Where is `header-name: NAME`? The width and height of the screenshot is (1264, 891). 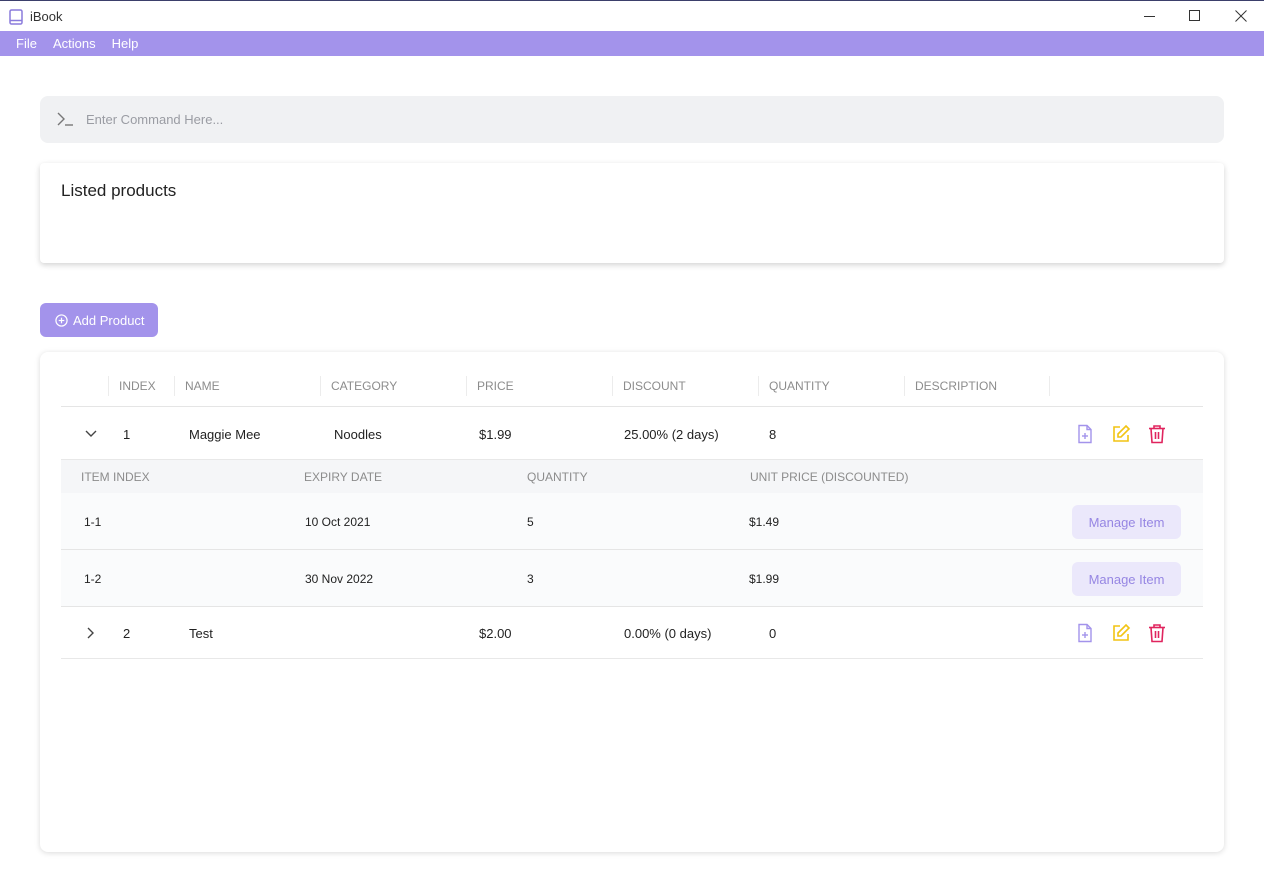
header-name: NAME is located at coordinates (247, 386).